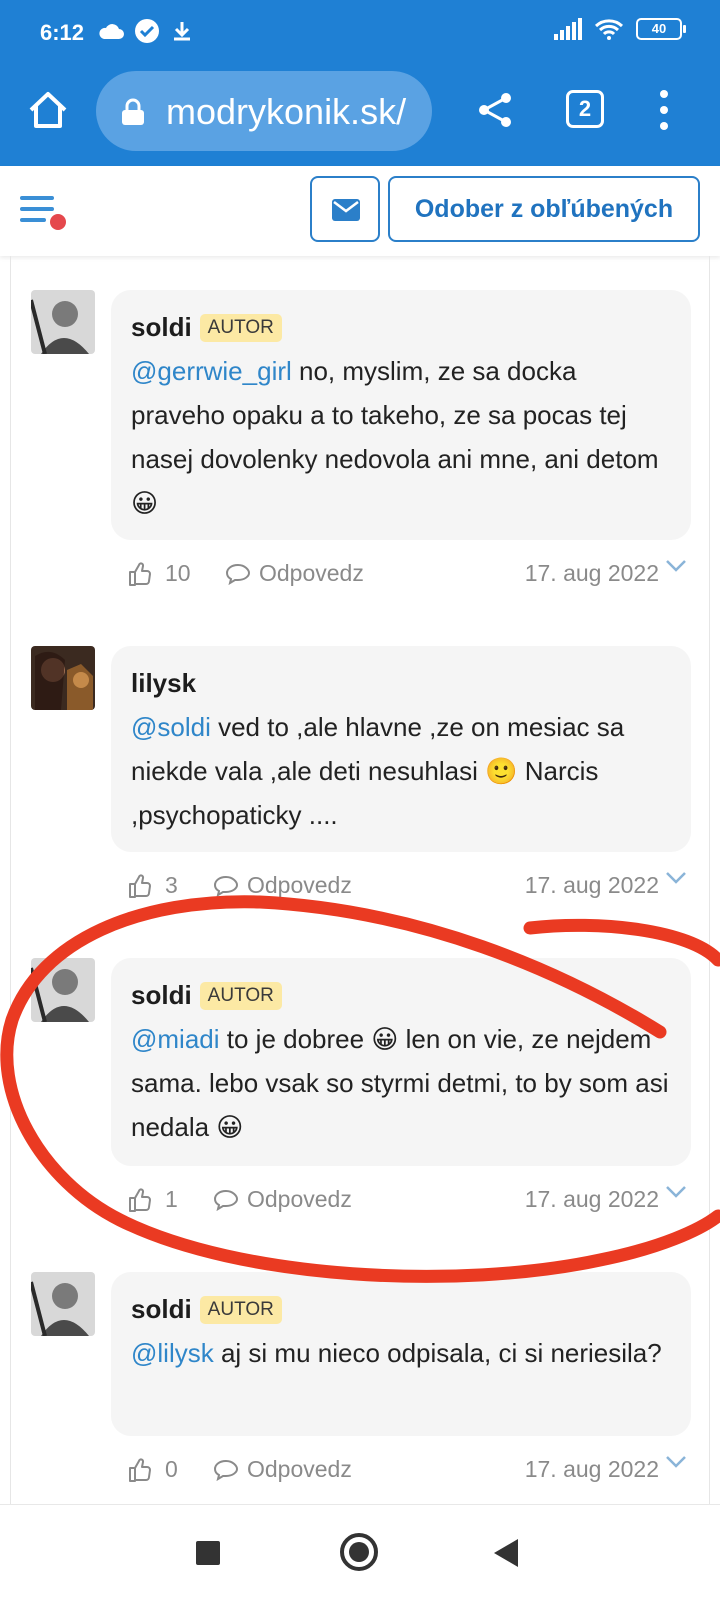  I want to click on url-row: modrykonik.sk/ 2, so click(360, 116).